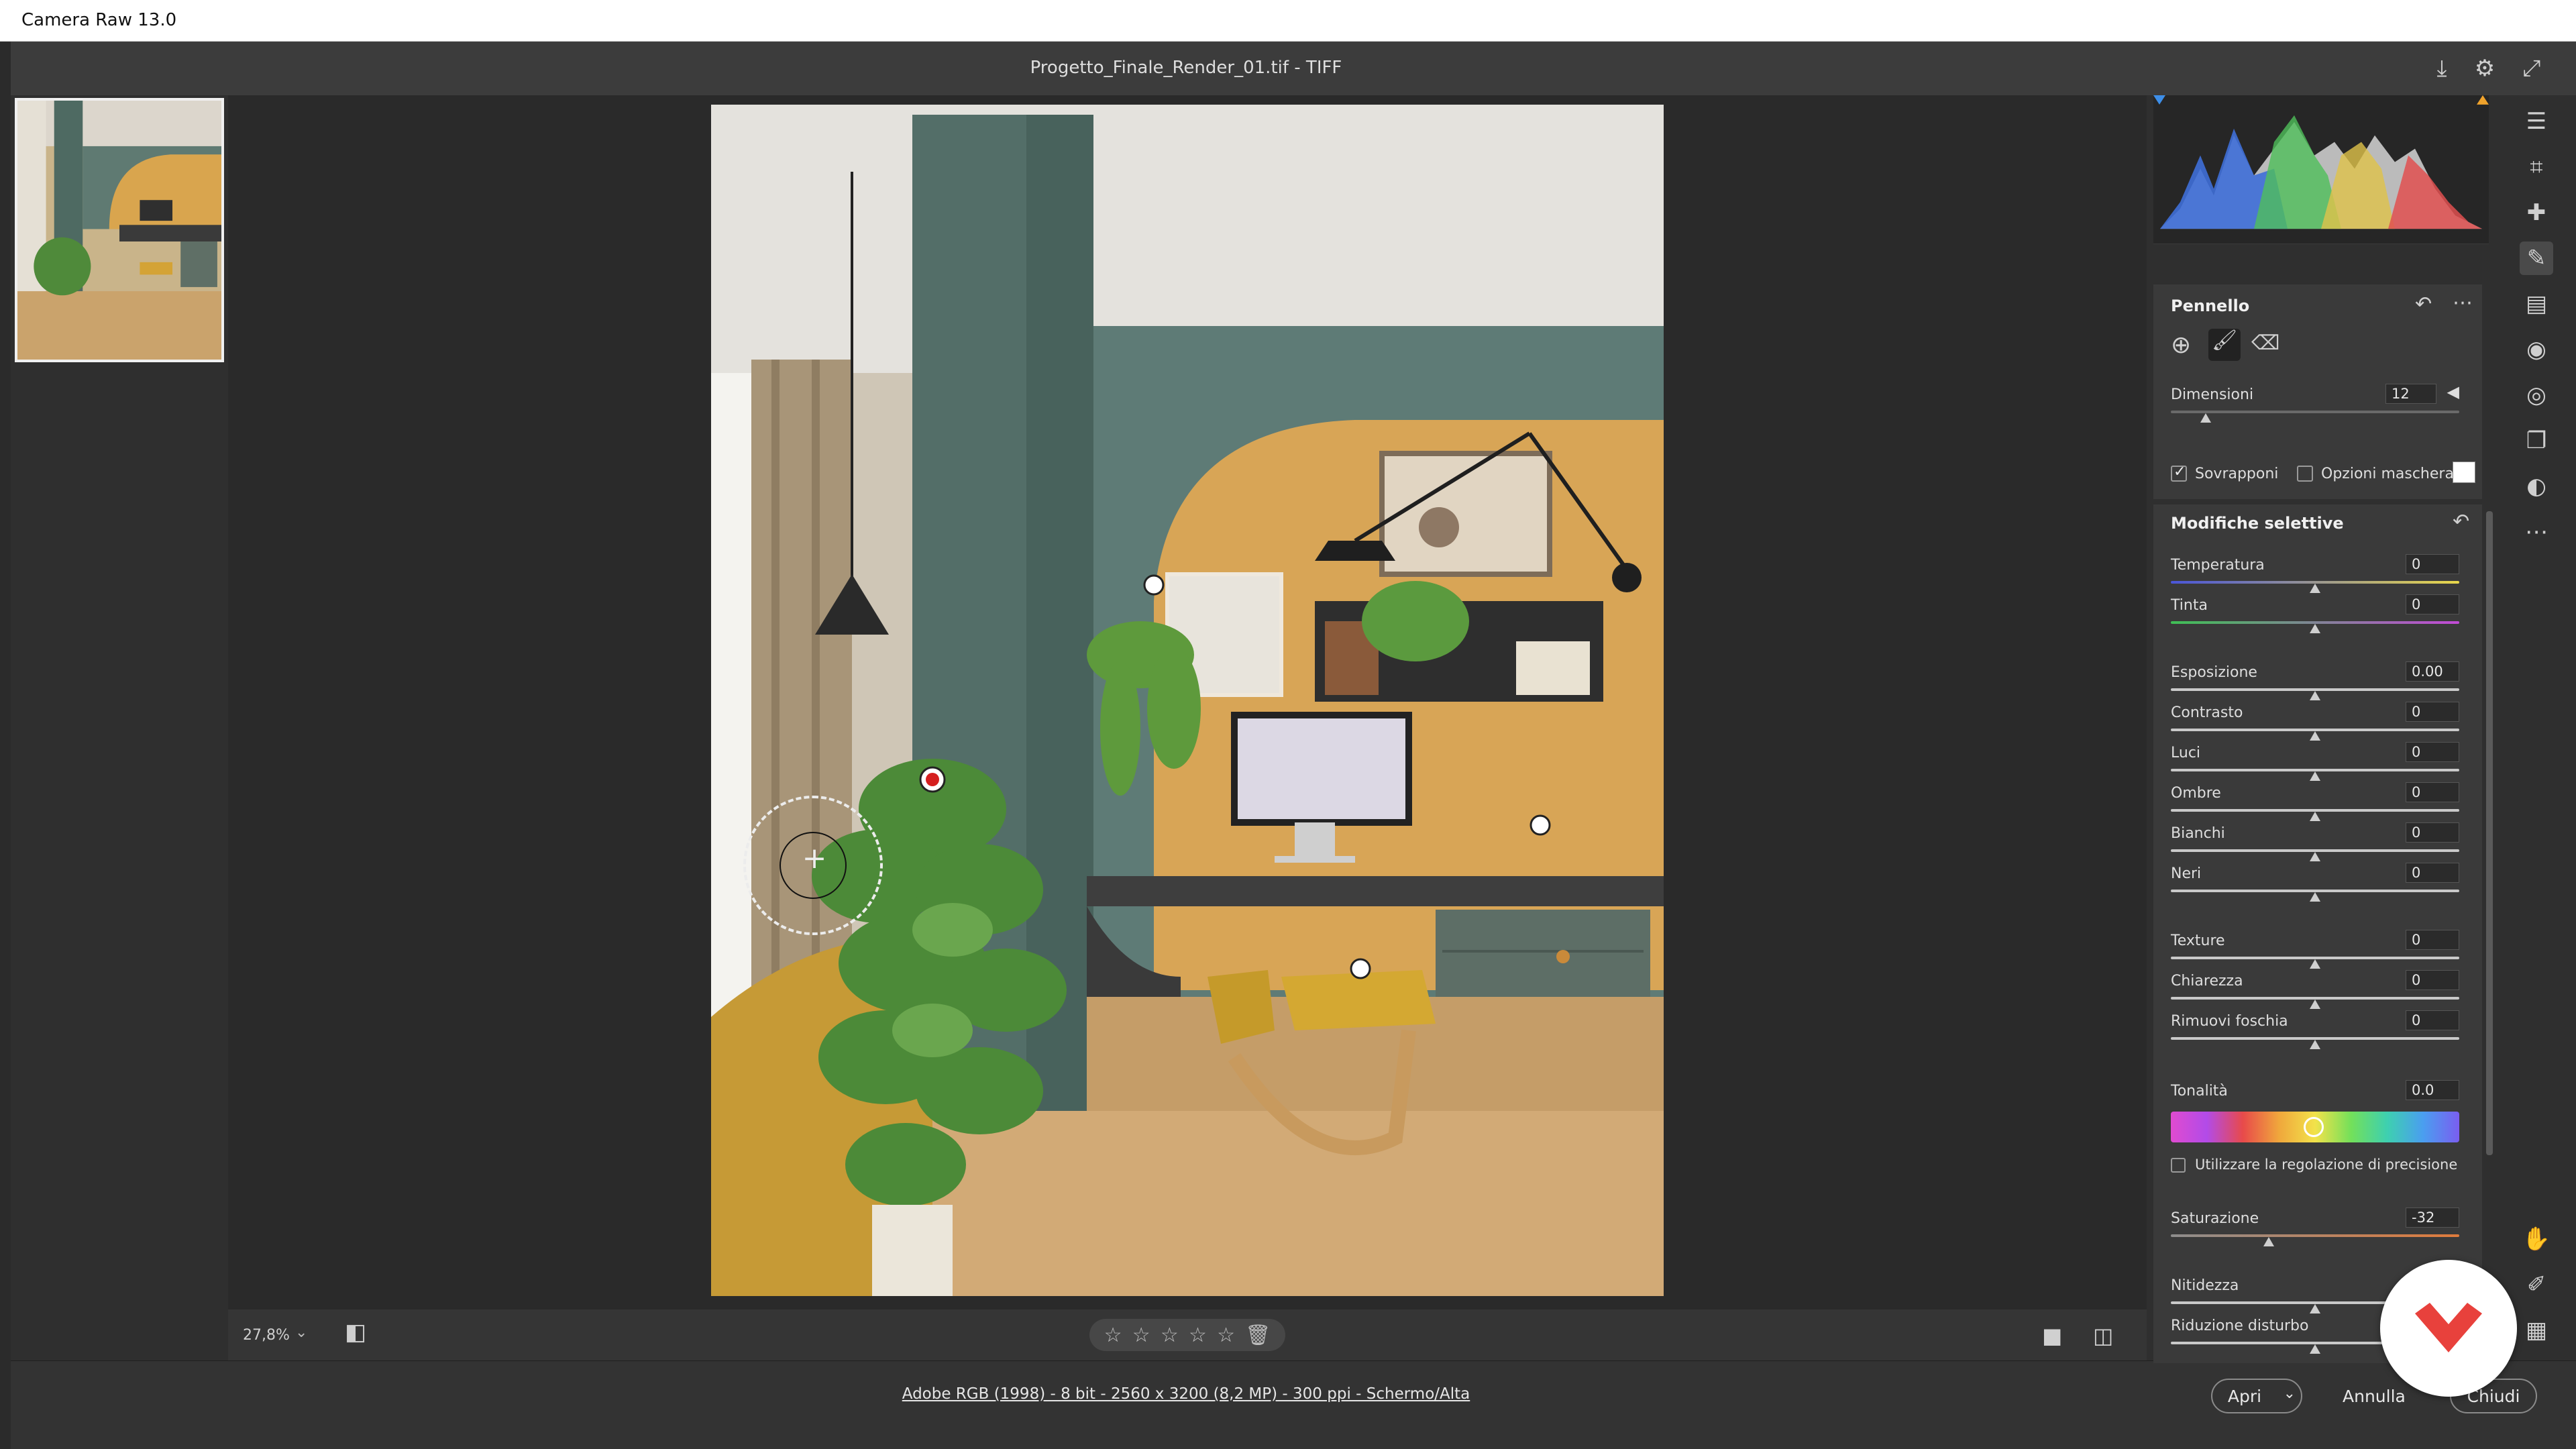 Image resolution: width=2576 pixels, height=1449 pixels. Describe the element at coordinates (2315, 843) in the screenshot. I see `slider-bianchi: Bianchi 0` at that location.